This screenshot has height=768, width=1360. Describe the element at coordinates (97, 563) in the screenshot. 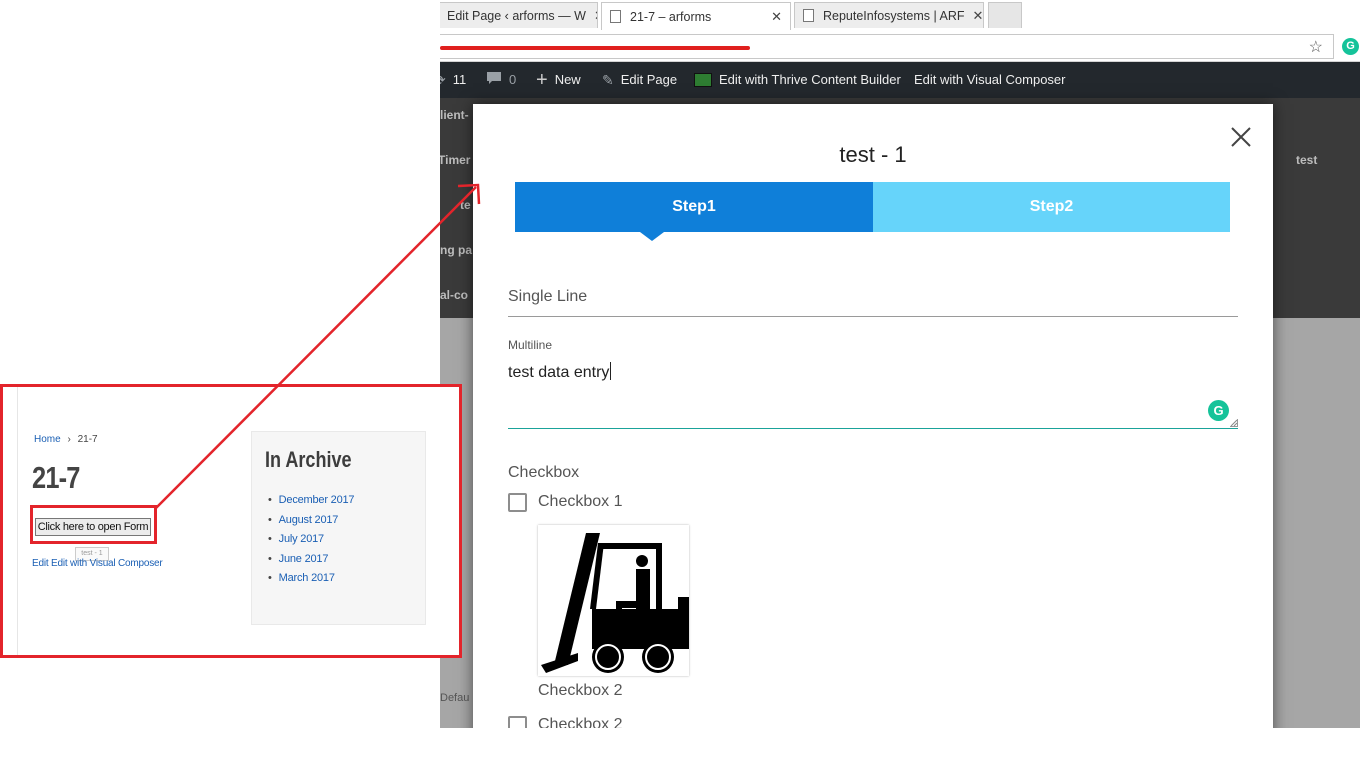

I see `edit-links: Edit Edit with Visual Composer` at that location.